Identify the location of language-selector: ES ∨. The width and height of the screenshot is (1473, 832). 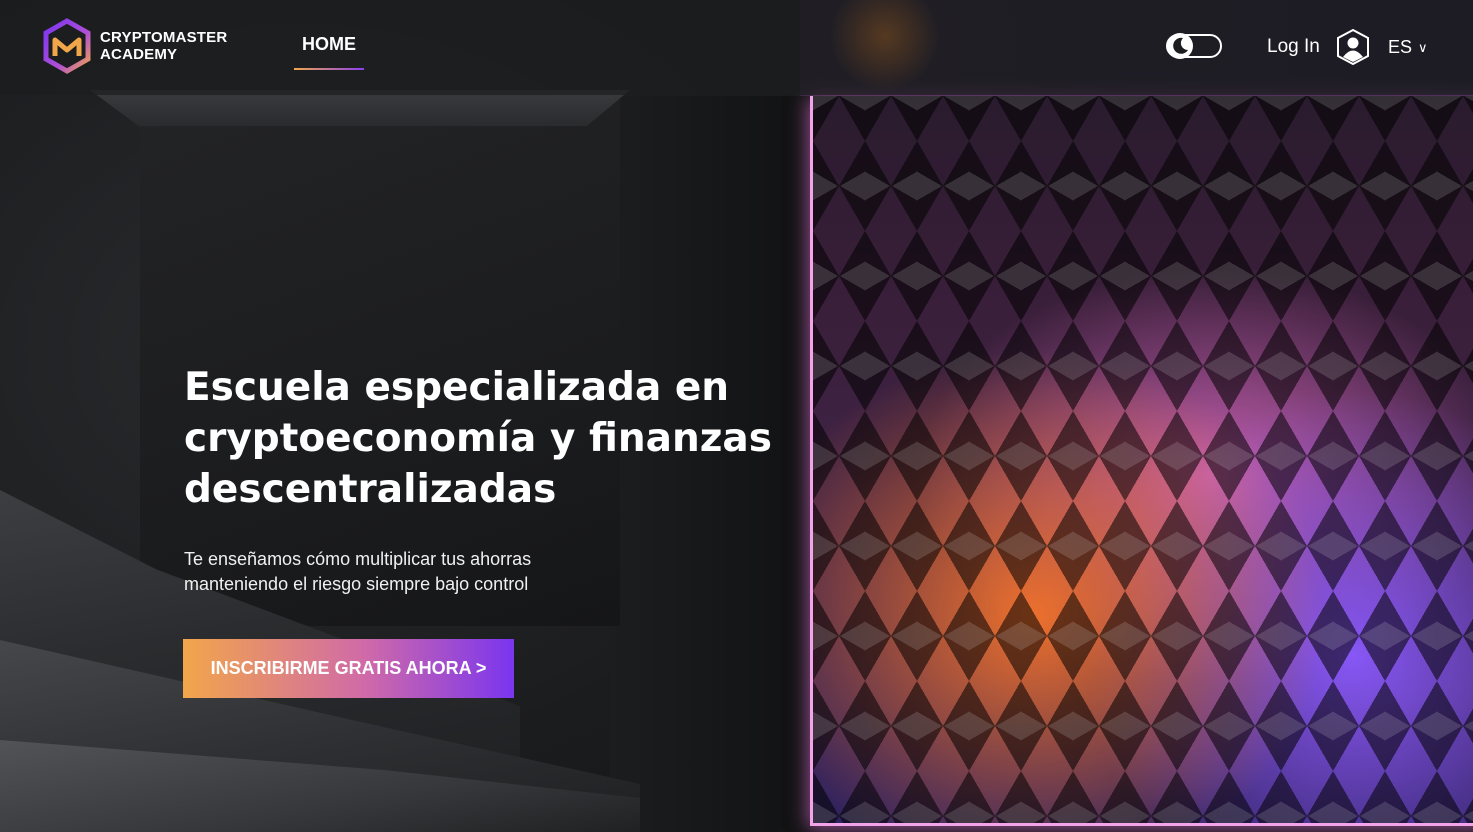
(1408, 47).